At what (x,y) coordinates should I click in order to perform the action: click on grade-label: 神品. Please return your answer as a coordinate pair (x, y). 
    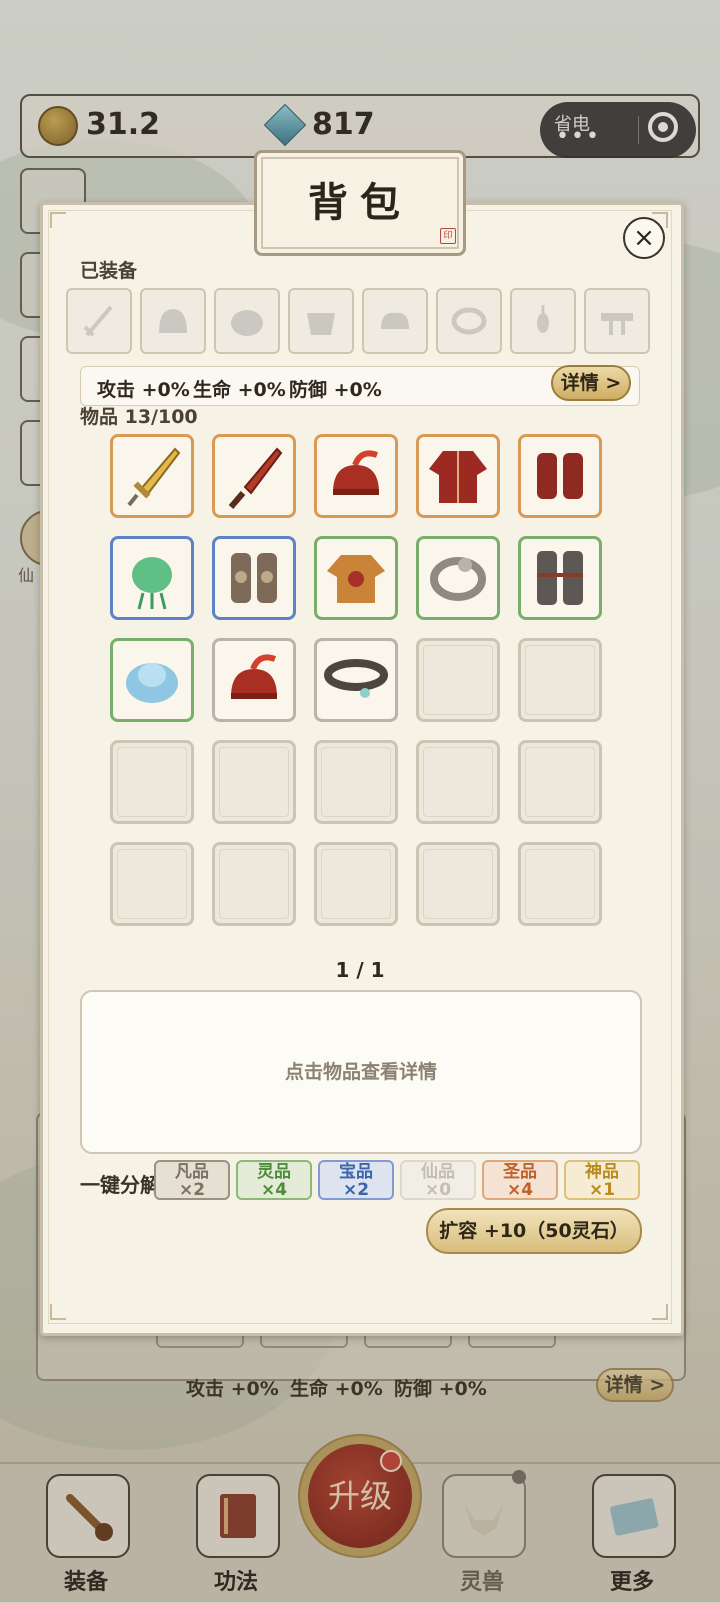
    Looking at the image, I should click on (602, 1172).